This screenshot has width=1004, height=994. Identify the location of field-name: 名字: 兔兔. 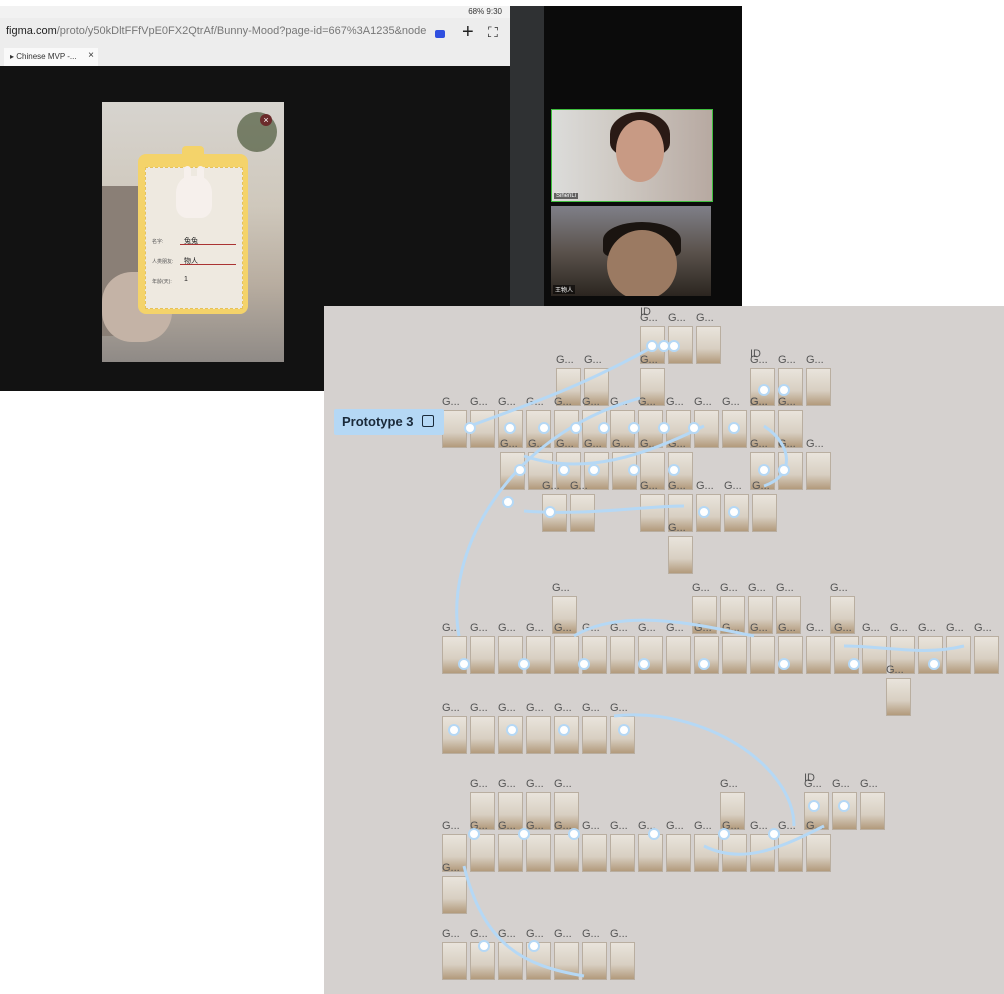
(194, 241).